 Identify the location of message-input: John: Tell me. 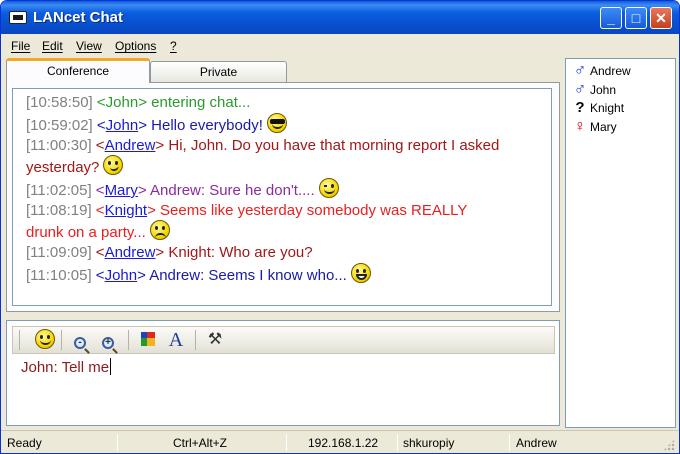
(66, 367).